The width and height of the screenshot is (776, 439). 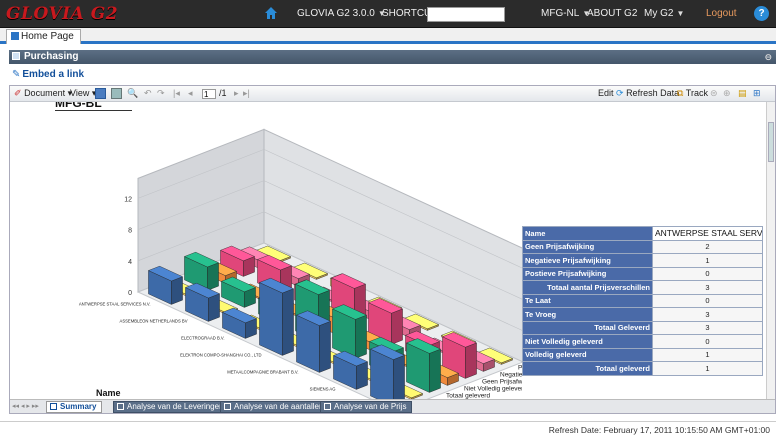 I want to click on window-icon, so click(x=16, y=56).